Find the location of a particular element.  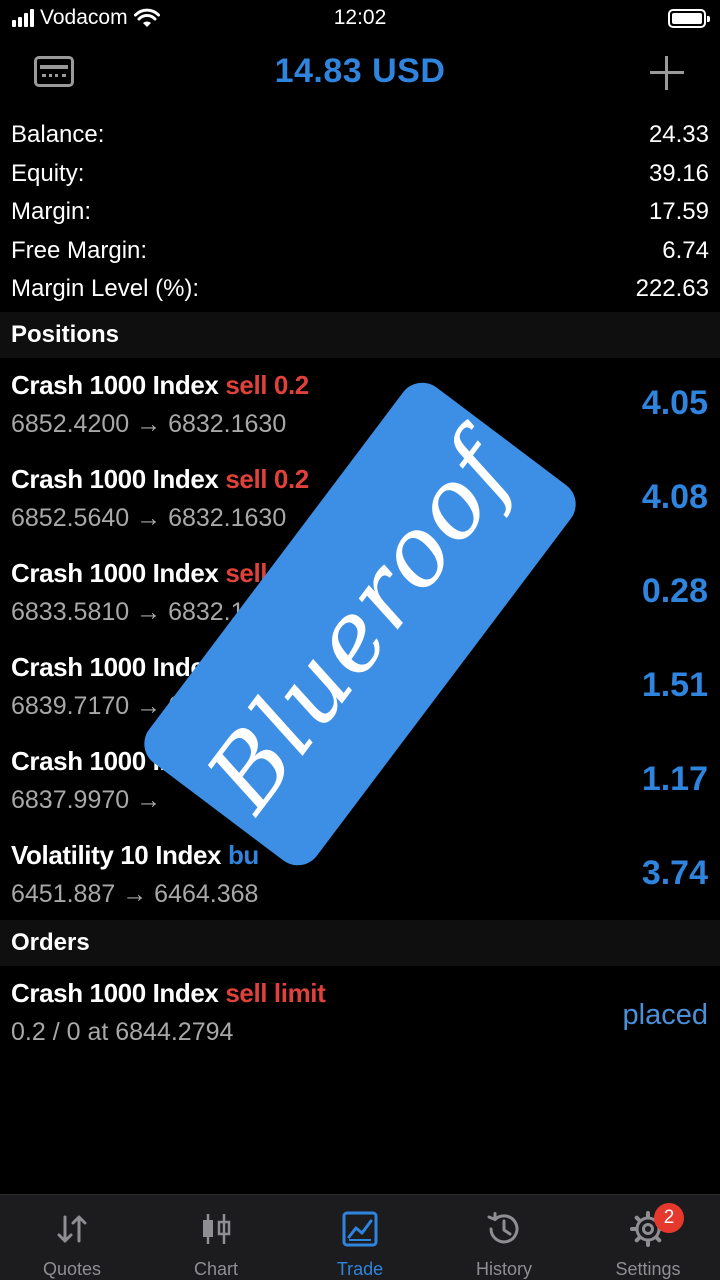

status-time: 12:02 is located at coordinates (360, 17).